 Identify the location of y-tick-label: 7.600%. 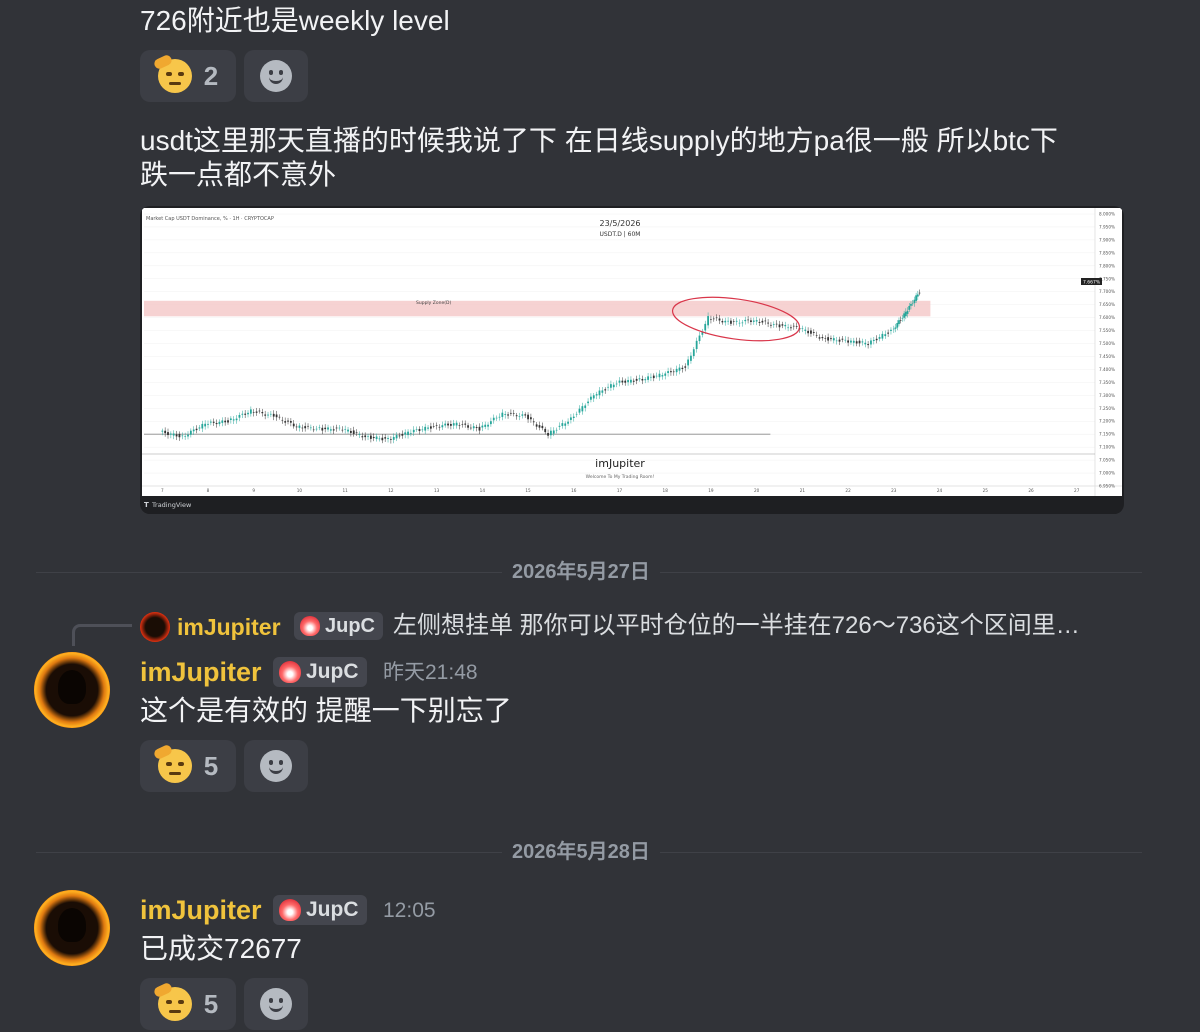
(1107, 317).